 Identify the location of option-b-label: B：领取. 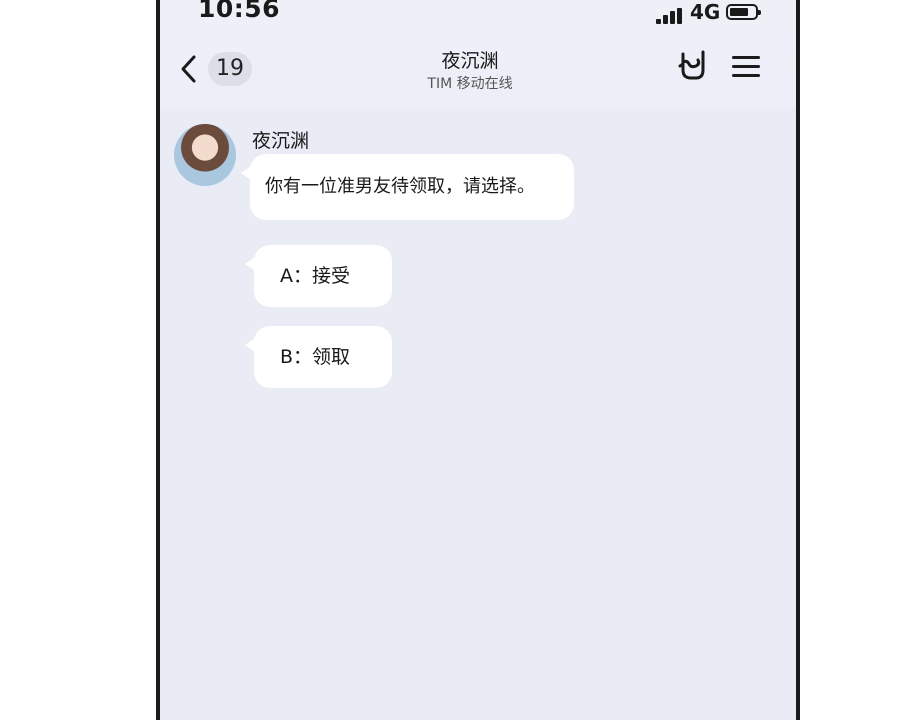
(315, 357).